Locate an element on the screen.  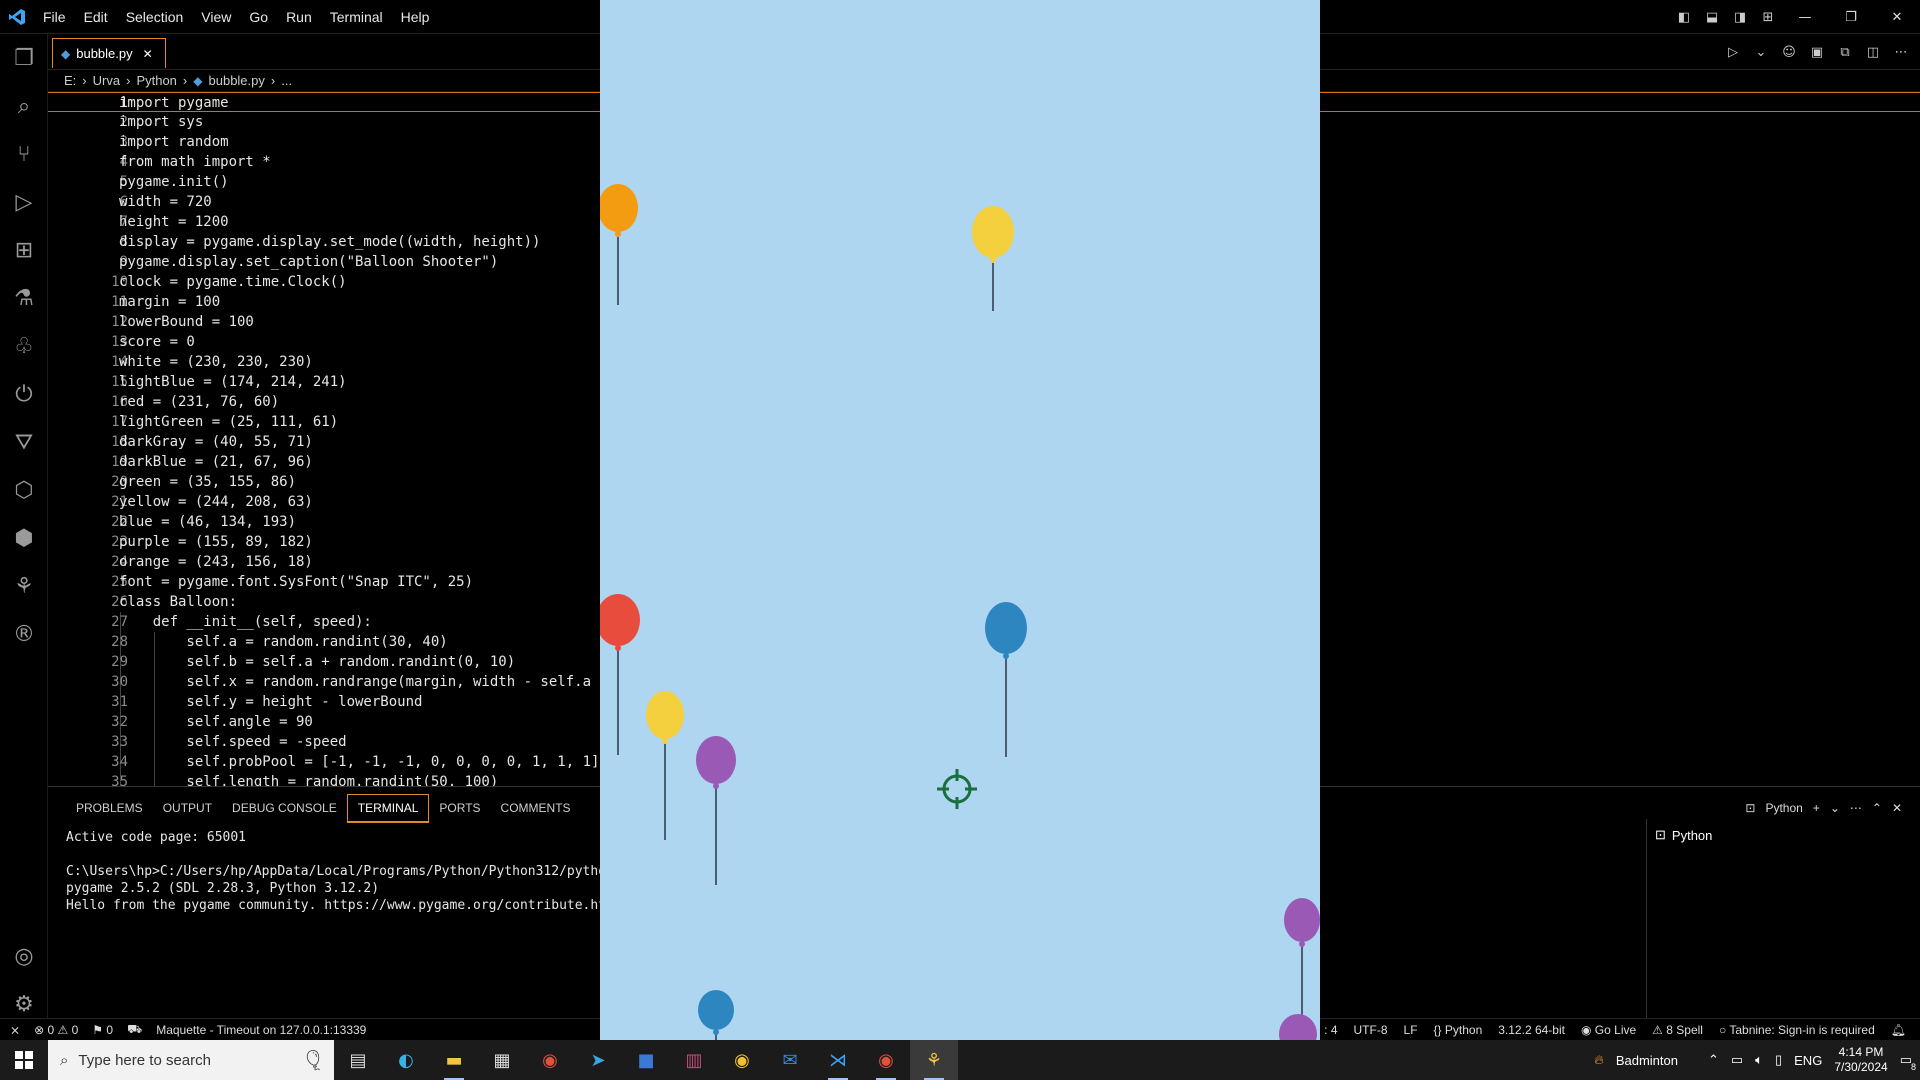
split-editor-icon: ◫ is located at coordinates (1873, 52).